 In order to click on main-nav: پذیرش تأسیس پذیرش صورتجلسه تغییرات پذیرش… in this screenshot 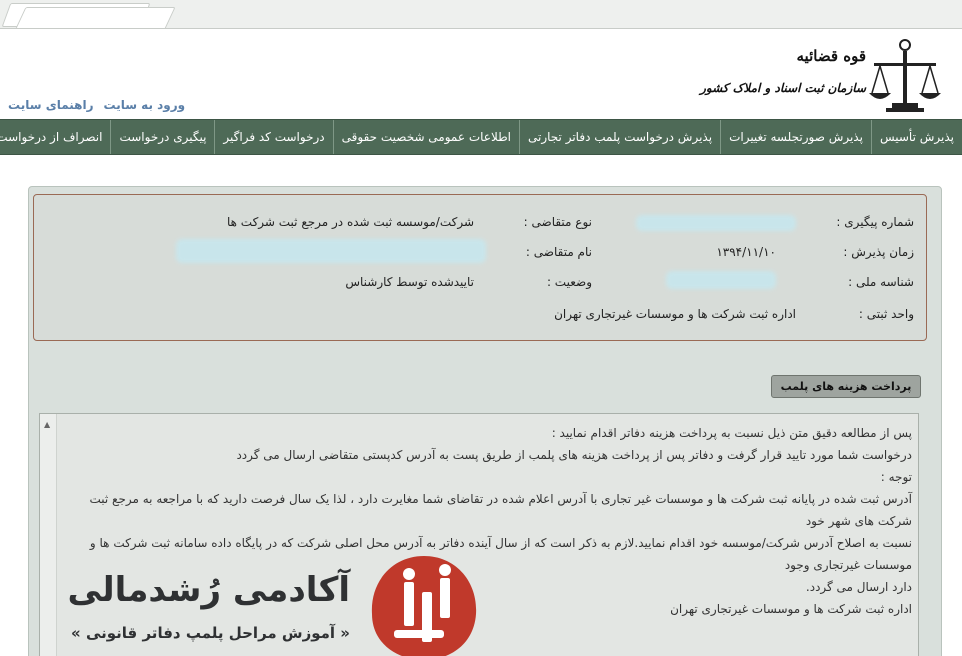, I will do `click(481, 137)`.